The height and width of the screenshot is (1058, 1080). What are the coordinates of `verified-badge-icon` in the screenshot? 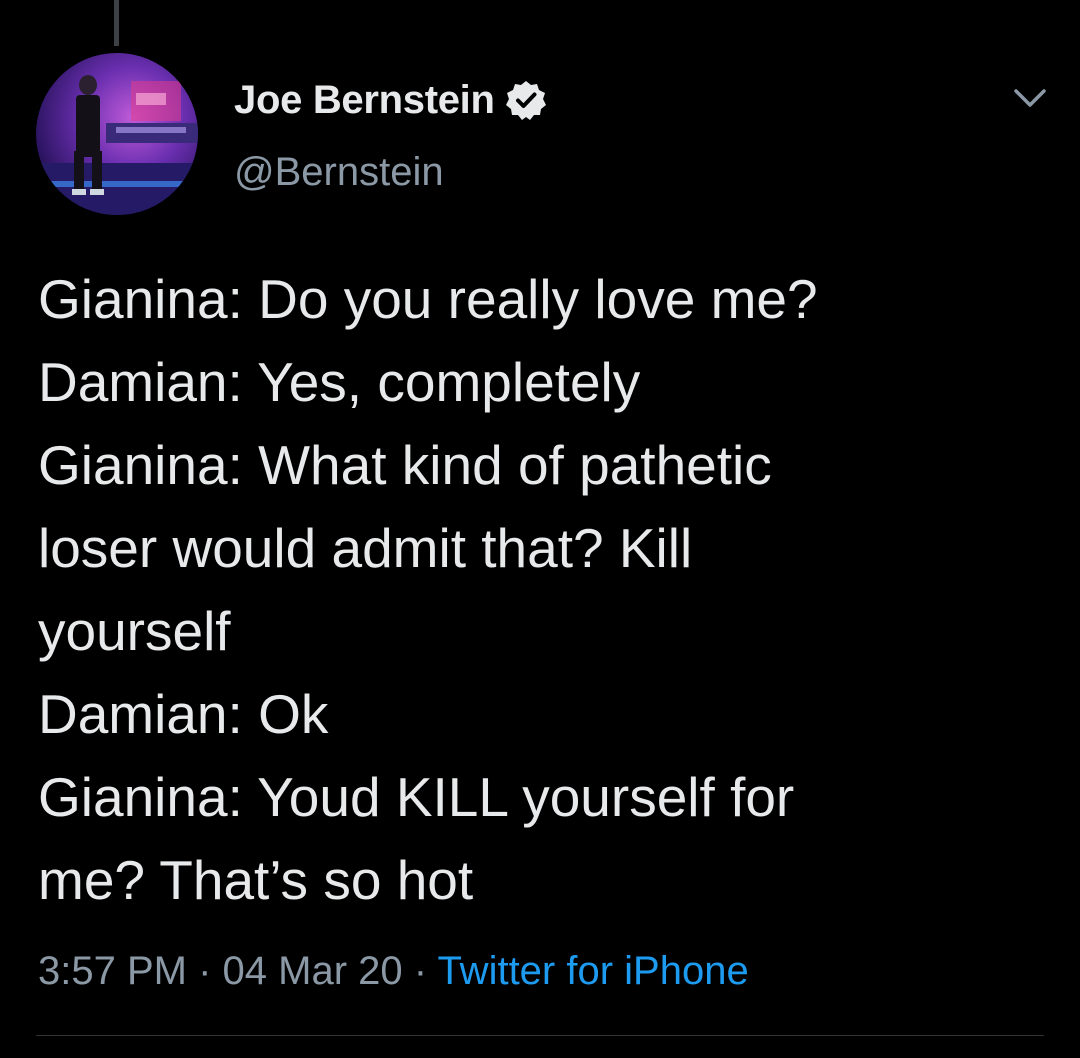 It's located at (526, 100).